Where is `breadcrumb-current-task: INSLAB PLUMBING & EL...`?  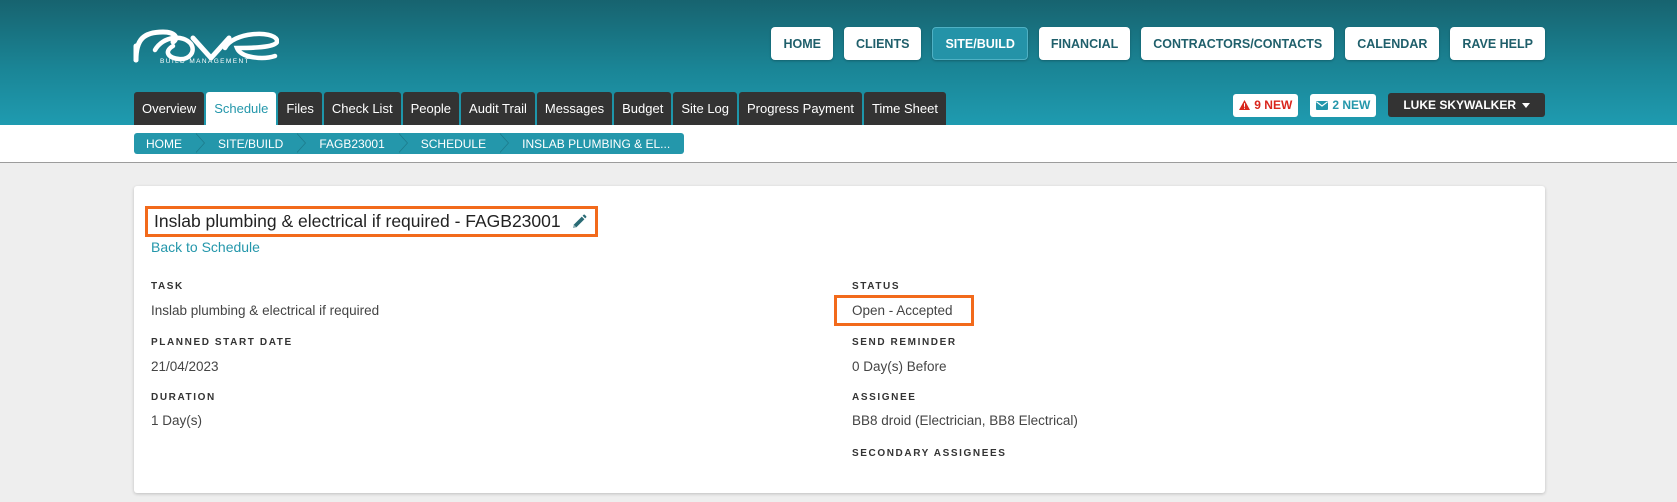
breadcrumb-current-task: INSLAB PLUMBING & EL... is located at coordinates (592, 143).